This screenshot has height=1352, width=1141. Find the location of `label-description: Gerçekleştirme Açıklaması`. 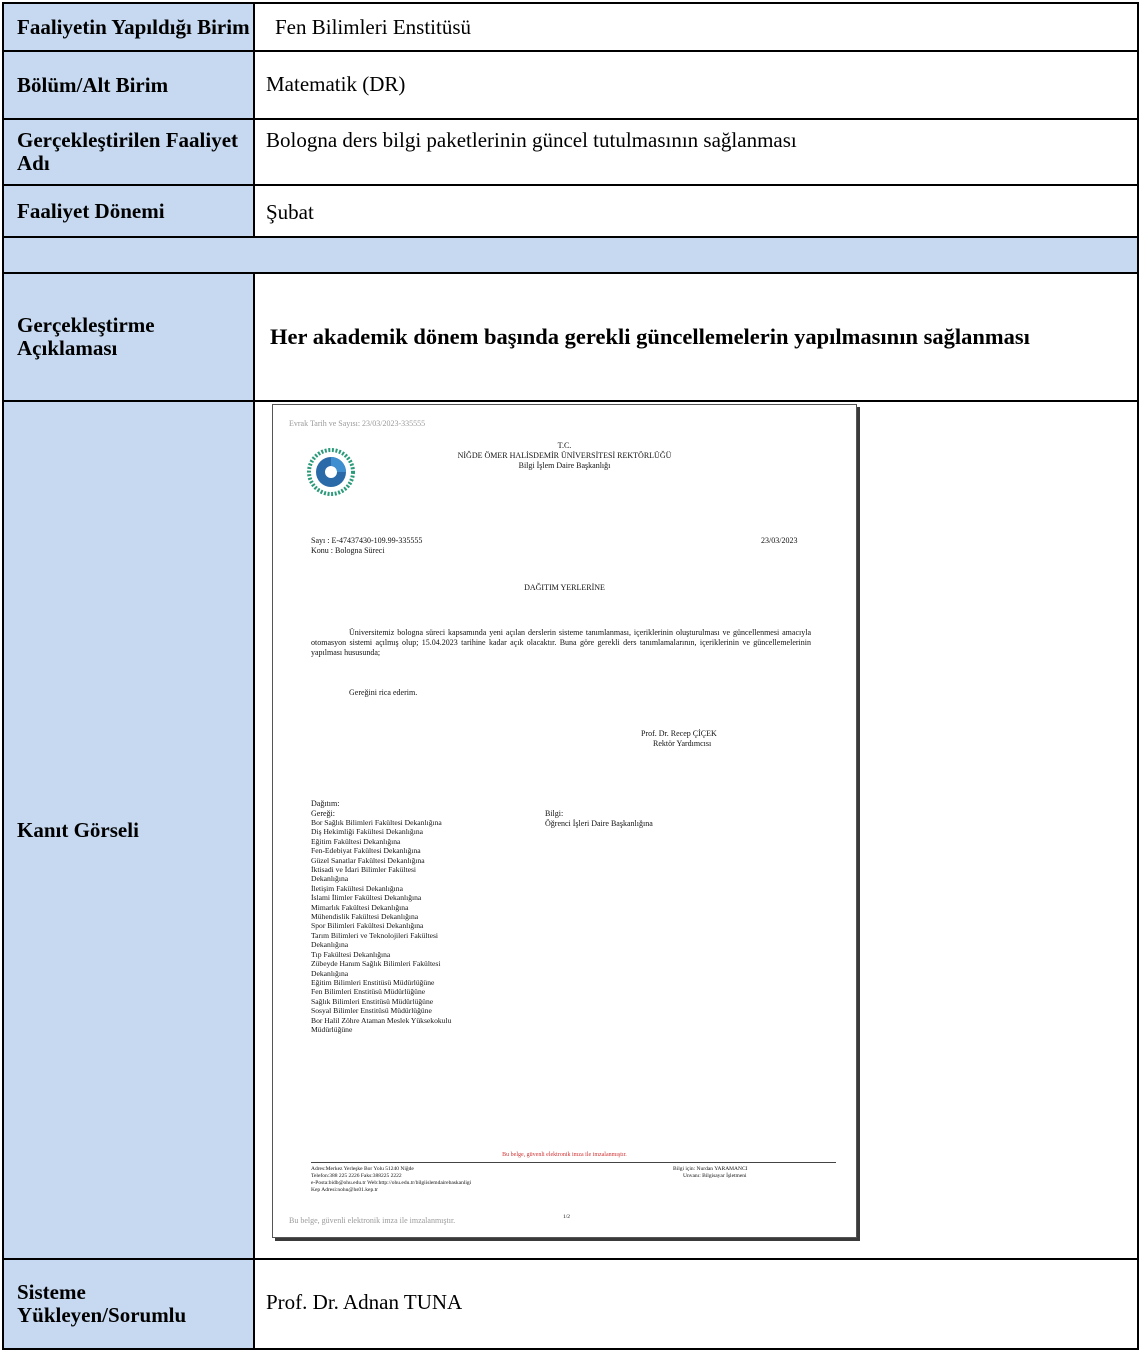

label-description: Gerçekleştirme Açıklaması is located at coordinates (128, 337).